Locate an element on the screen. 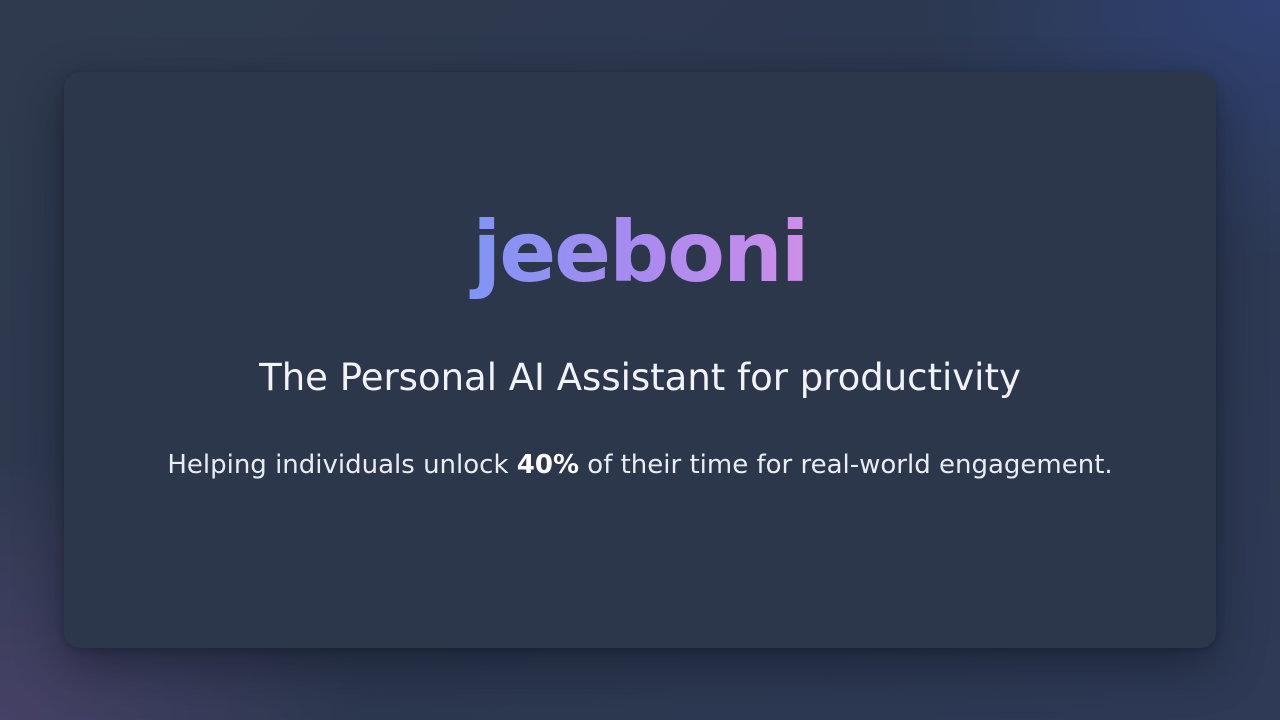 The height and width of the screenshot is (720, 1280). brand-logo: jeeboni is located at coordinates (639, 260).